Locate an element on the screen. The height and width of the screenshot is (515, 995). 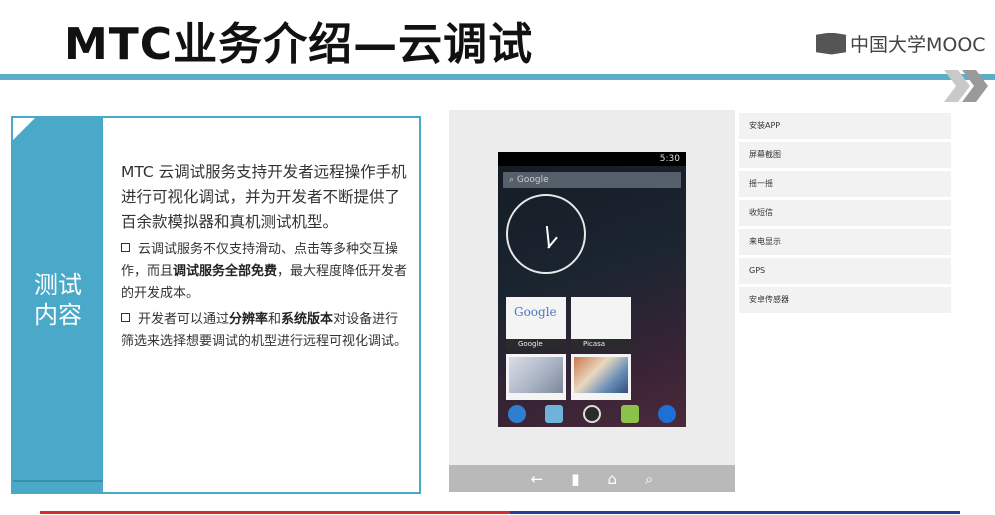
feature-list: 安装APP 屏幕截图 摇一摇 收短信 来电显示 GPS 安卓传感器 is located at coordinates (845, 214).